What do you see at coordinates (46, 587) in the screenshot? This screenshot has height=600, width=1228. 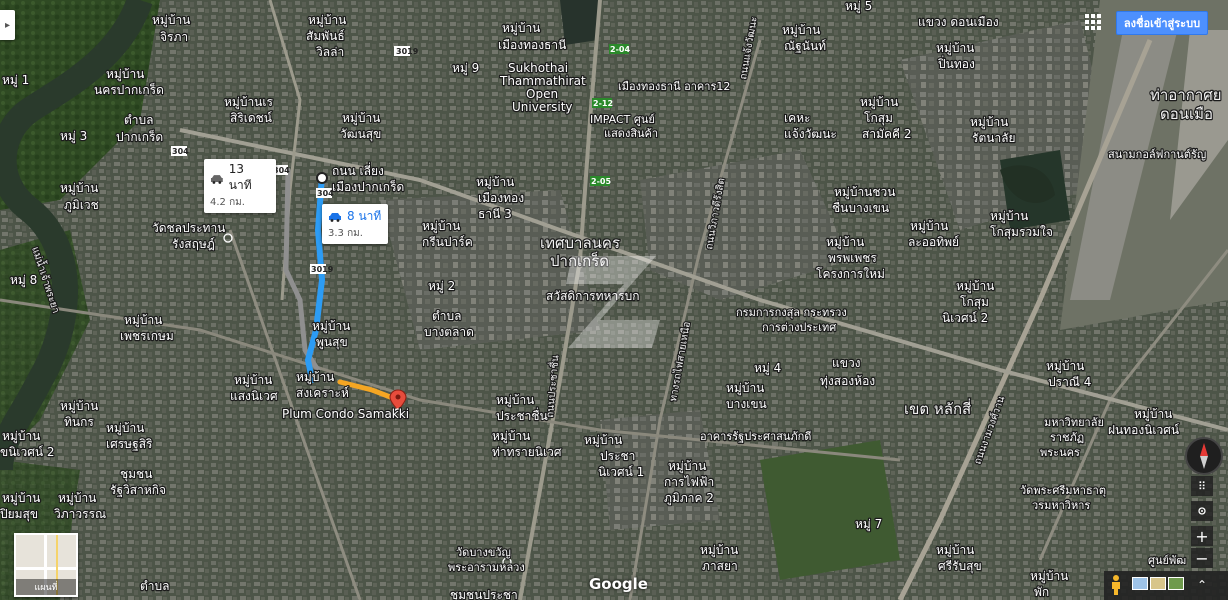 I see `minimap-label: แผนที่` at bounding box center [46, 587].